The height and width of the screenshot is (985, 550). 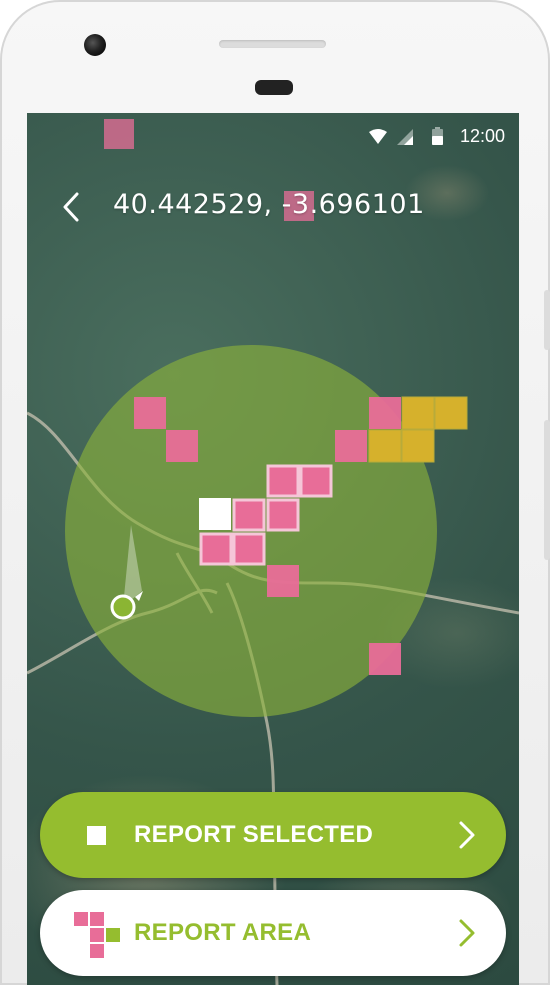 I want to click on back-button, so click(x=72, y=208).